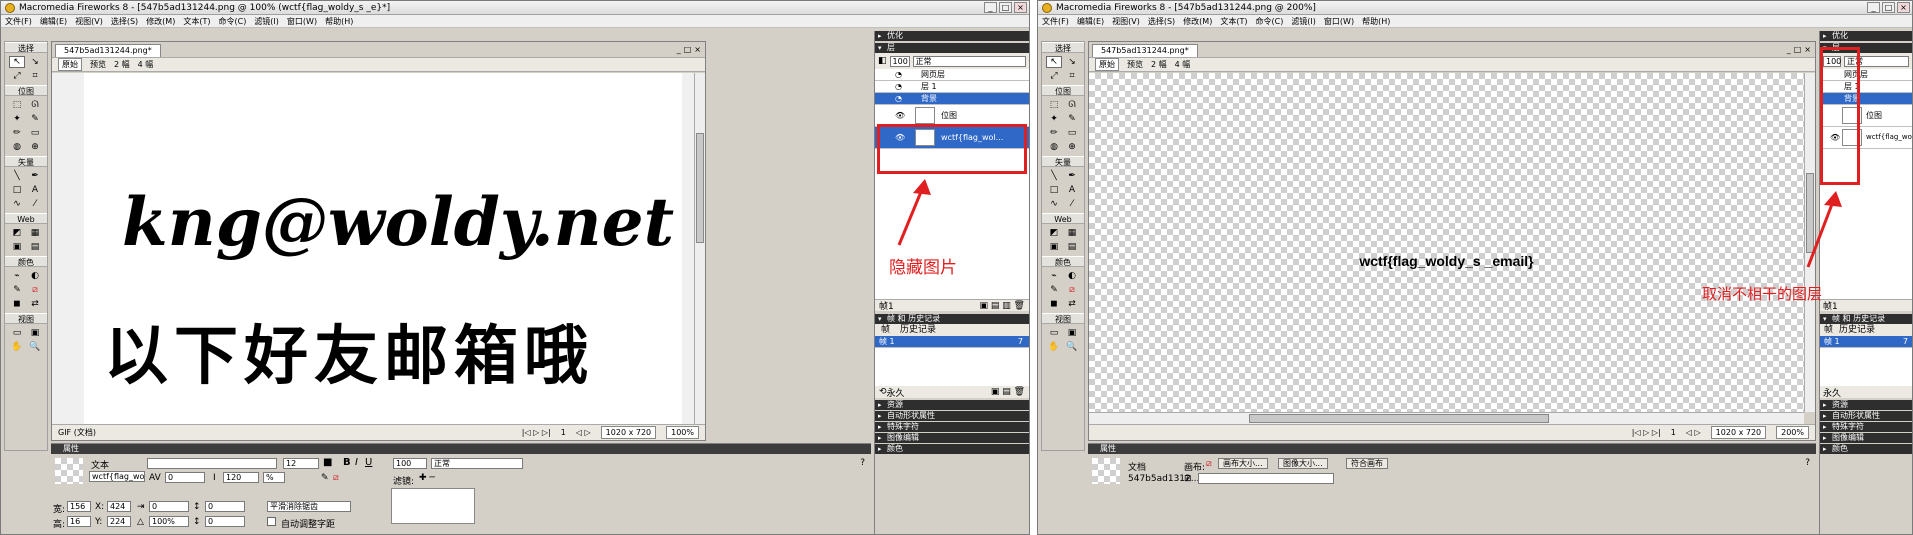 Image resolution: width=1913 pixels, height=535 pixels. What do you see at coordinates (241, 477) in the screenshot?
I see `leading-field: 120` at bounding box center [241, 477].